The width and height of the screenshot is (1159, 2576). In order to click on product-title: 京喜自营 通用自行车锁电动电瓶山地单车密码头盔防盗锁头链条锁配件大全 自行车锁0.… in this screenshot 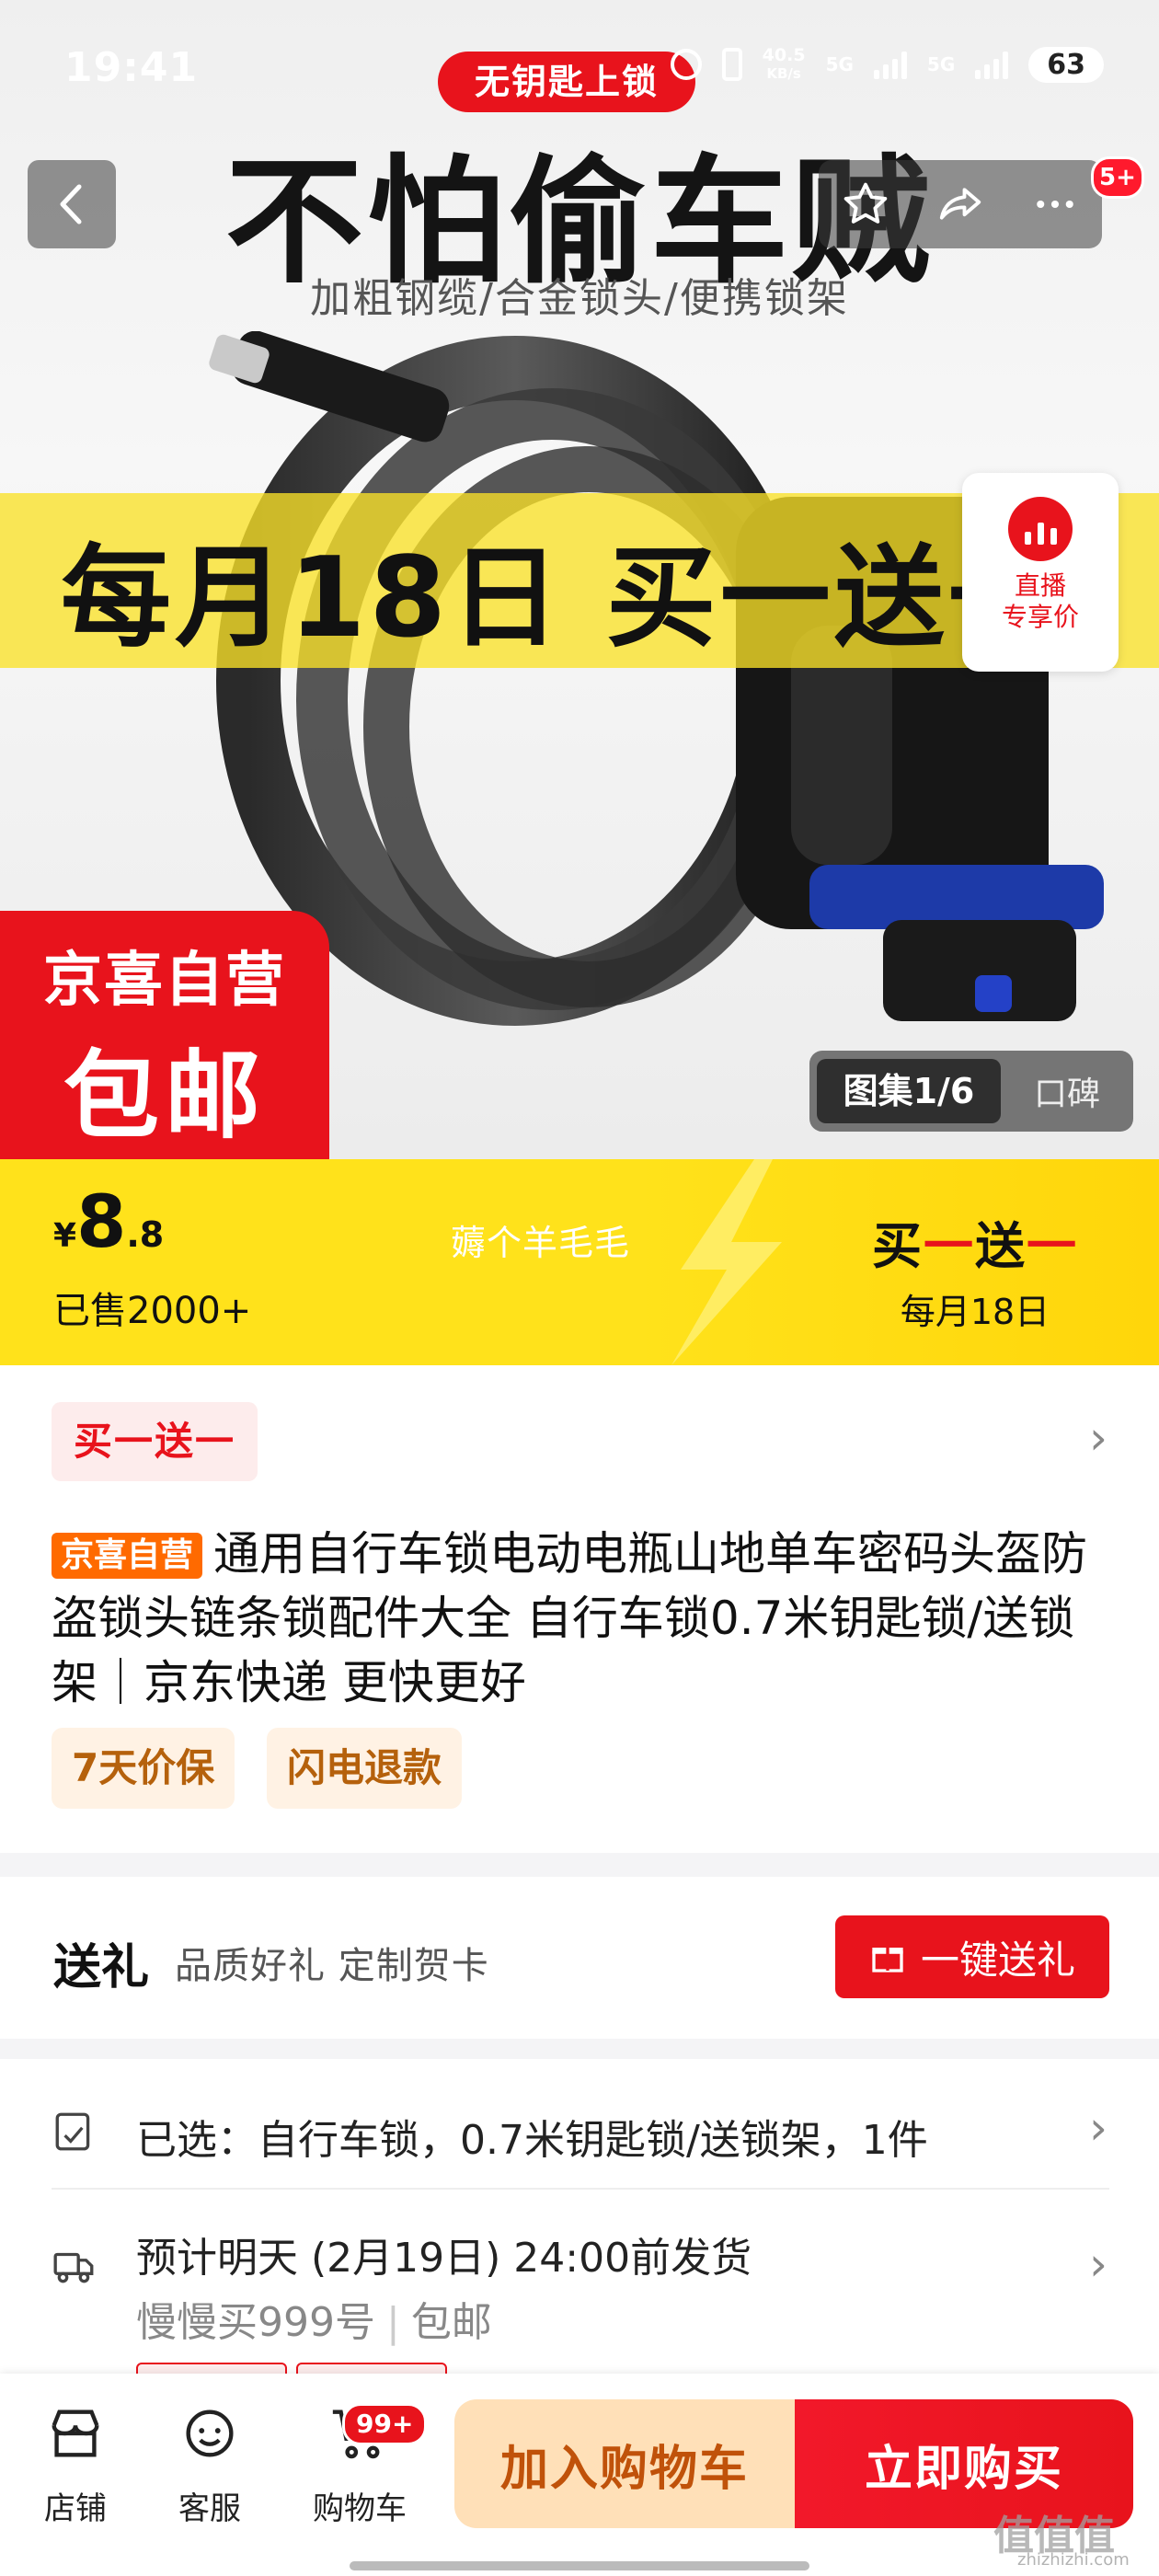, I will do `click(580, 1618)`.